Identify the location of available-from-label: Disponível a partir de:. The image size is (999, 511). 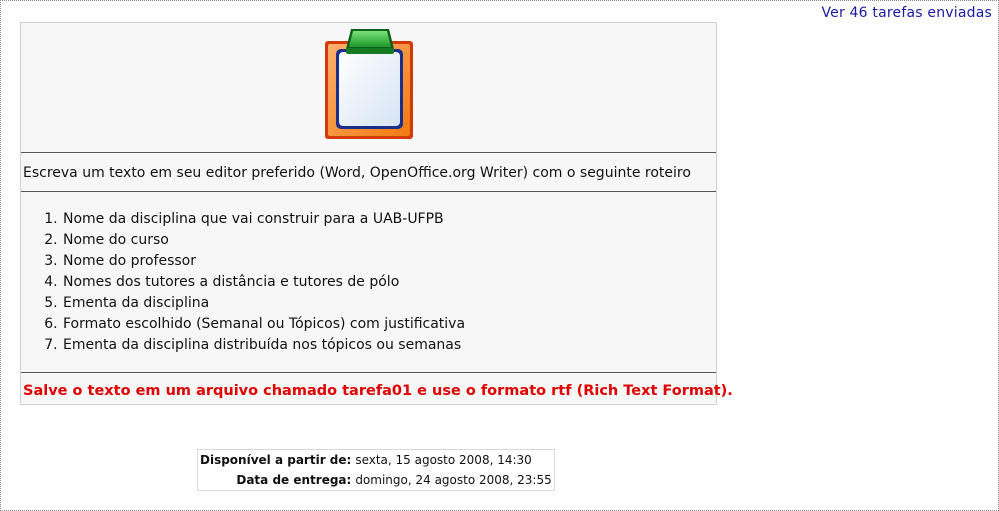
(276, 460).